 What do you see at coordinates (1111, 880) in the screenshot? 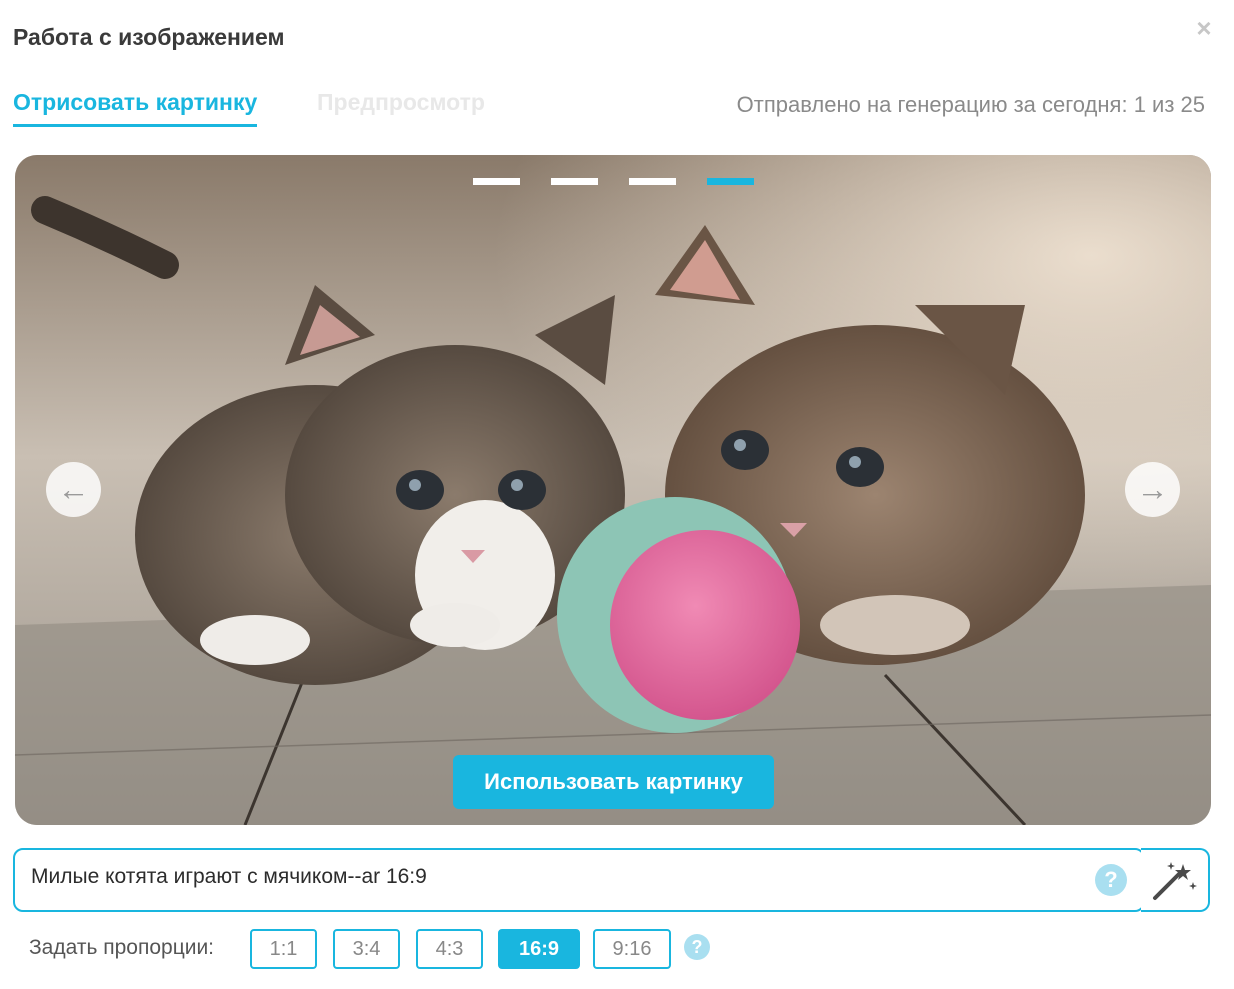
I see `help-icon: ?` at bounding box center [1111, 880].